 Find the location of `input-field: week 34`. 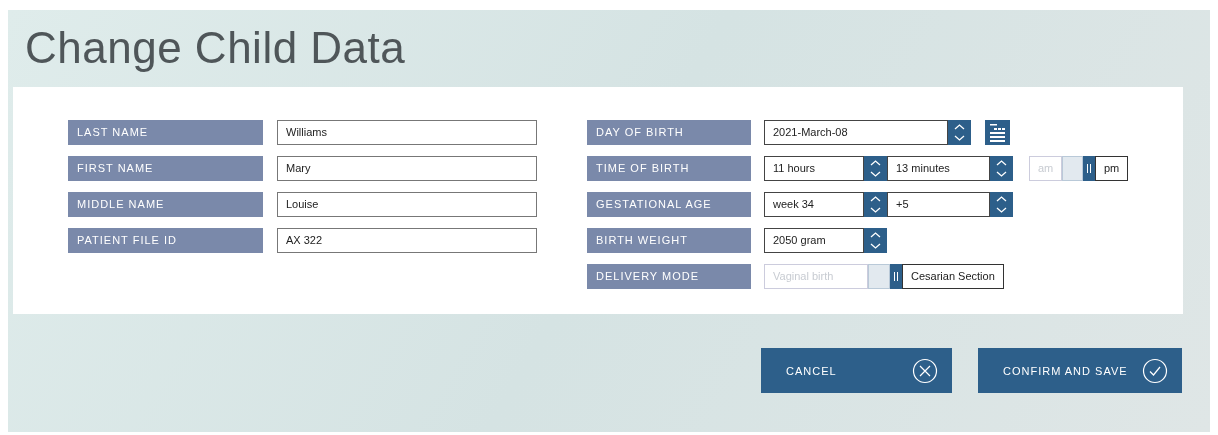

input-field: week 34 is located at coordinates (814, 204).